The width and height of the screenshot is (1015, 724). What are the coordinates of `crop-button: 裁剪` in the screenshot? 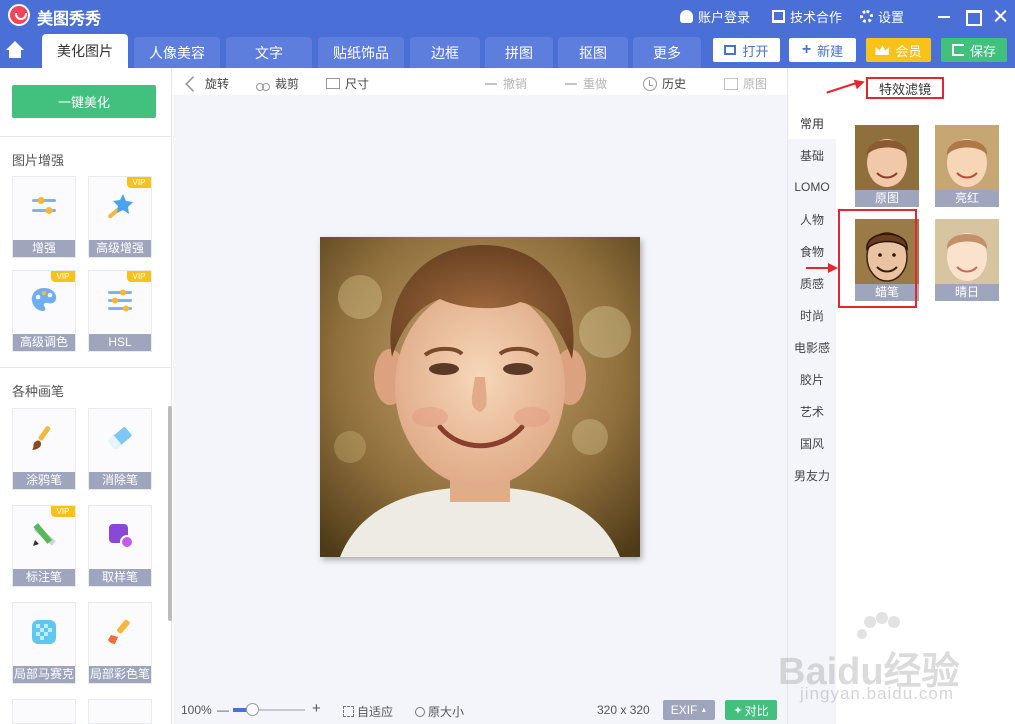 It's located at (277, 83).